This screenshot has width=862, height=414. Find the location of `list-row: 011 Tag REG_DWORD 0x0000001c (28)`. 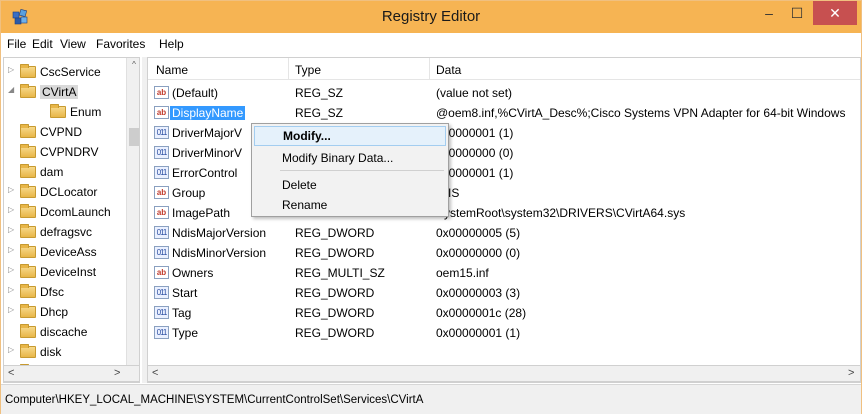

list-row: 011 Tag REG_DWORD 0x0000001c (28) is located at coordinates (504, 313).